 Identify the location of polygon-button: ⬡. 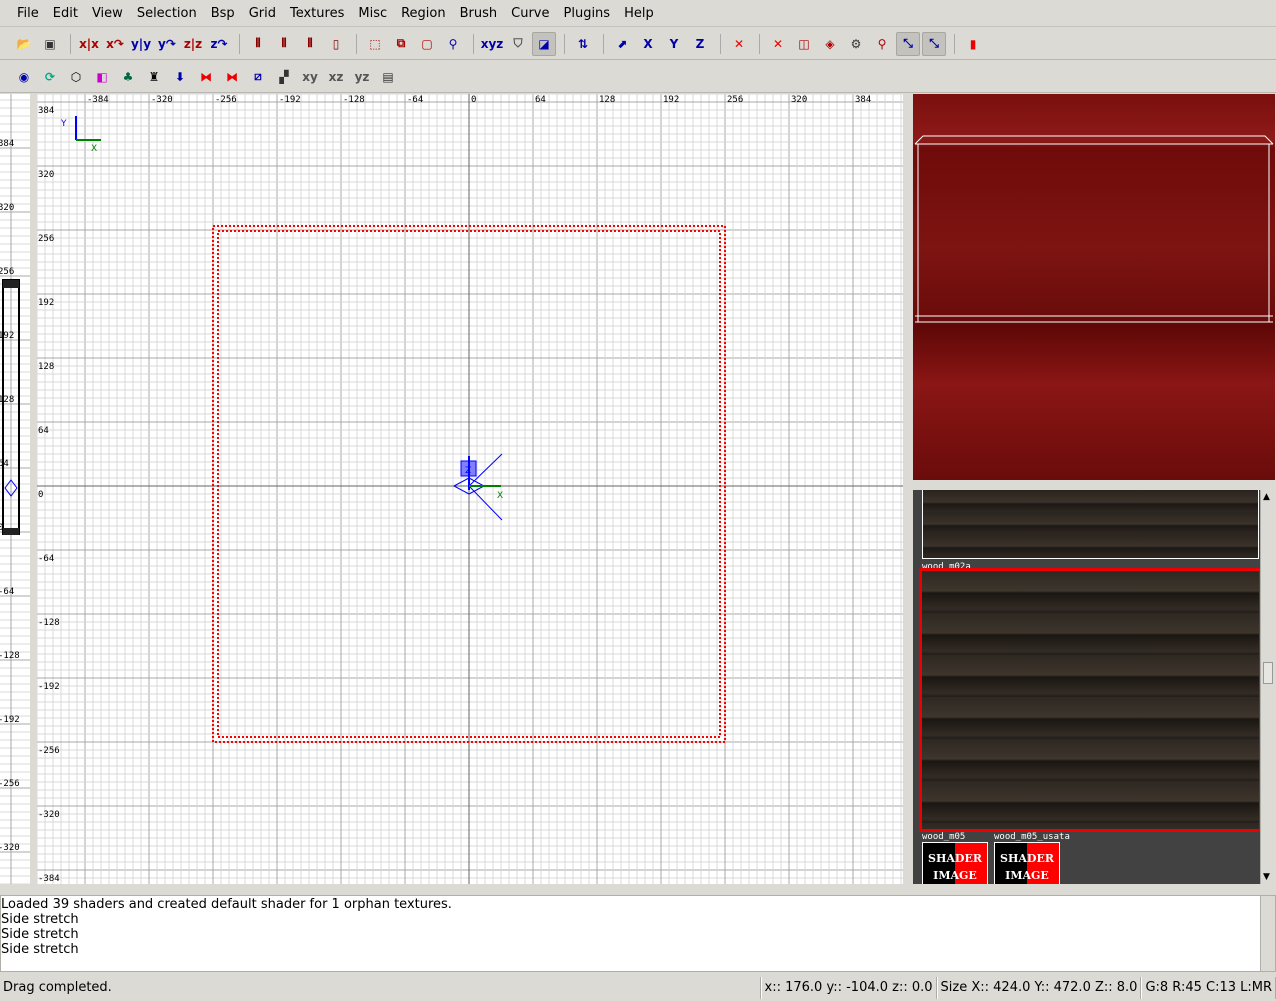
(76, 77).